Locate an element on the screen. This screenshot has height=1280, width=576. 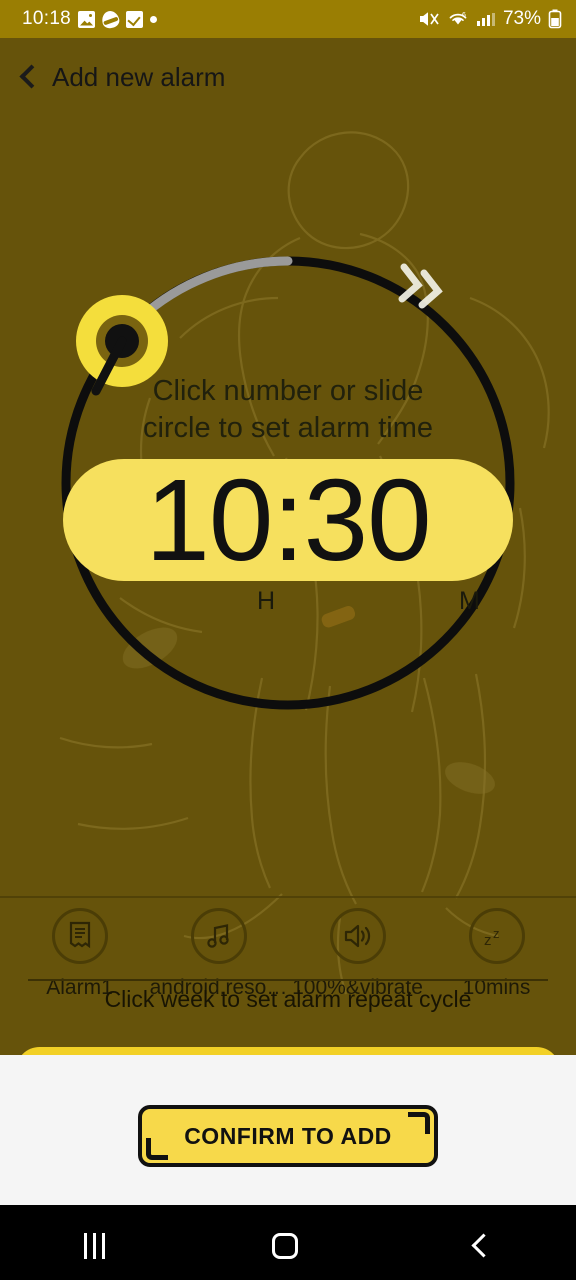
checkbox-icon is located at coordinates (135, 19).